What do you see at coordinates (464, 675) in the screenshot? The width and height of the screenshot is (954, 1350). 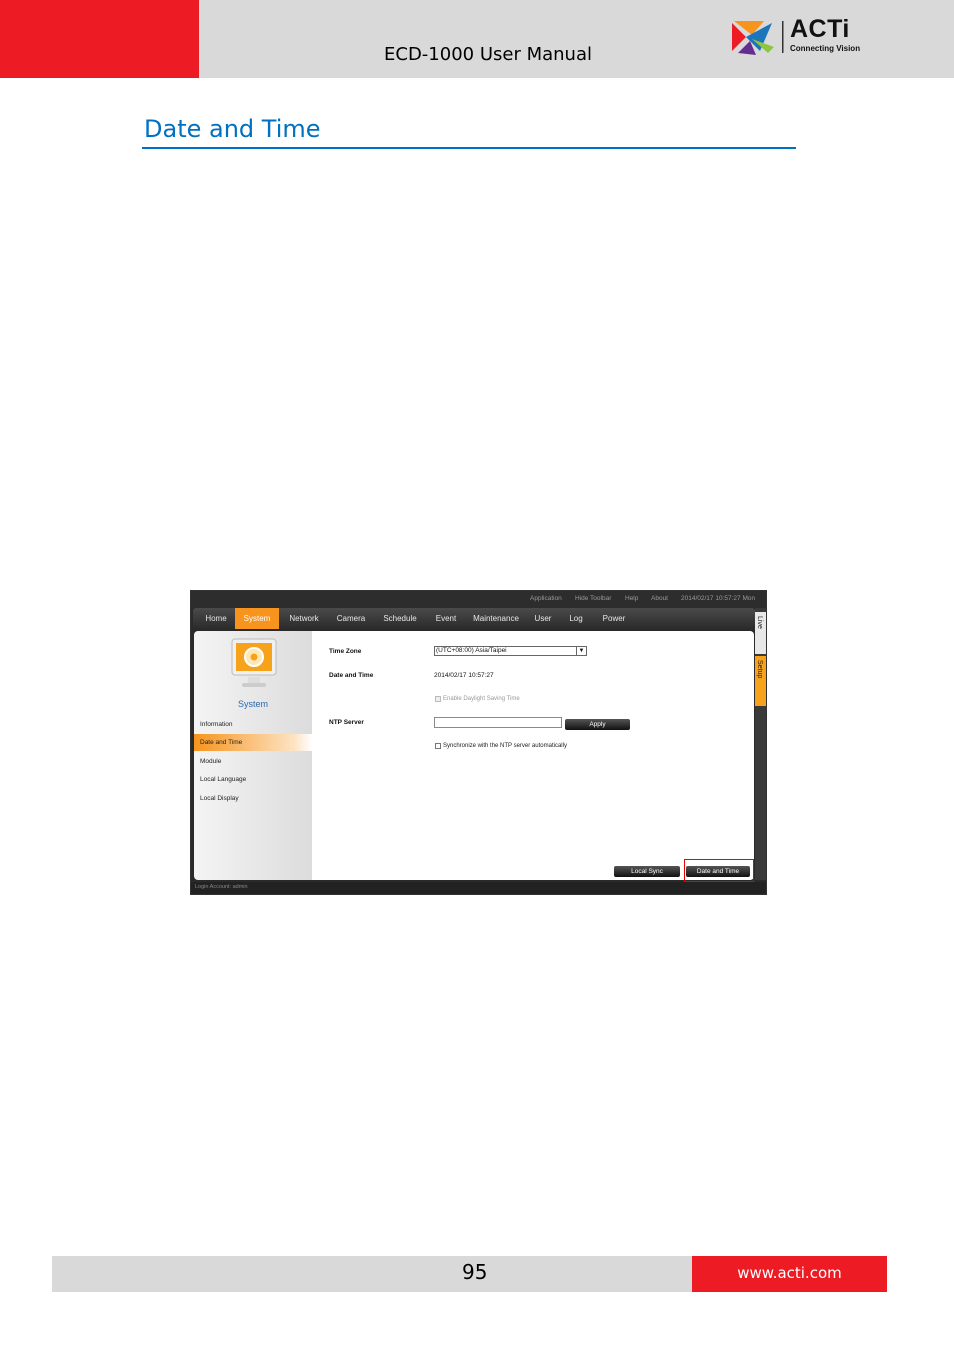 I see `date-and-time-value: 2014/02/17 10:57:27` at bounding box center [464, 675].